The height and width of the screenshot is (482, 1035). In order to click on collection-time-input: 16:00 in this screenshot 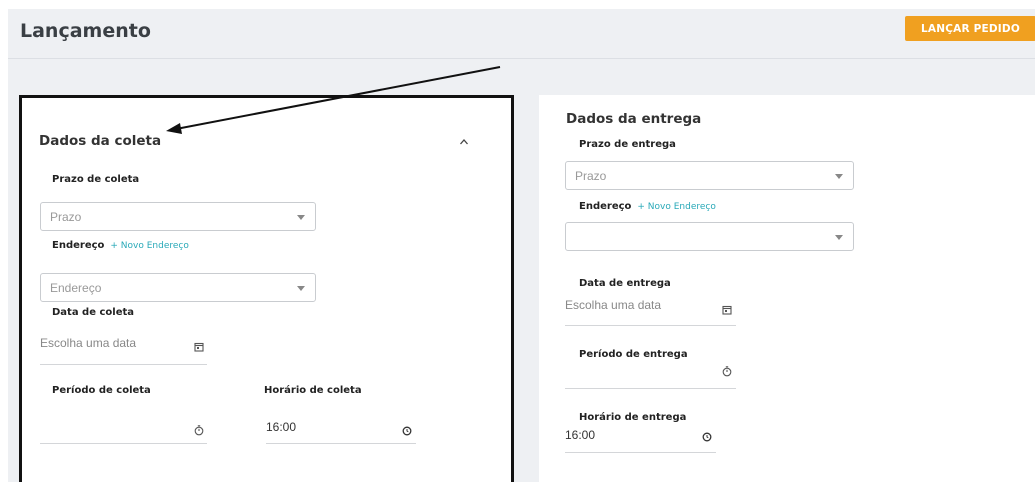, I will do `click(281, 427)`.